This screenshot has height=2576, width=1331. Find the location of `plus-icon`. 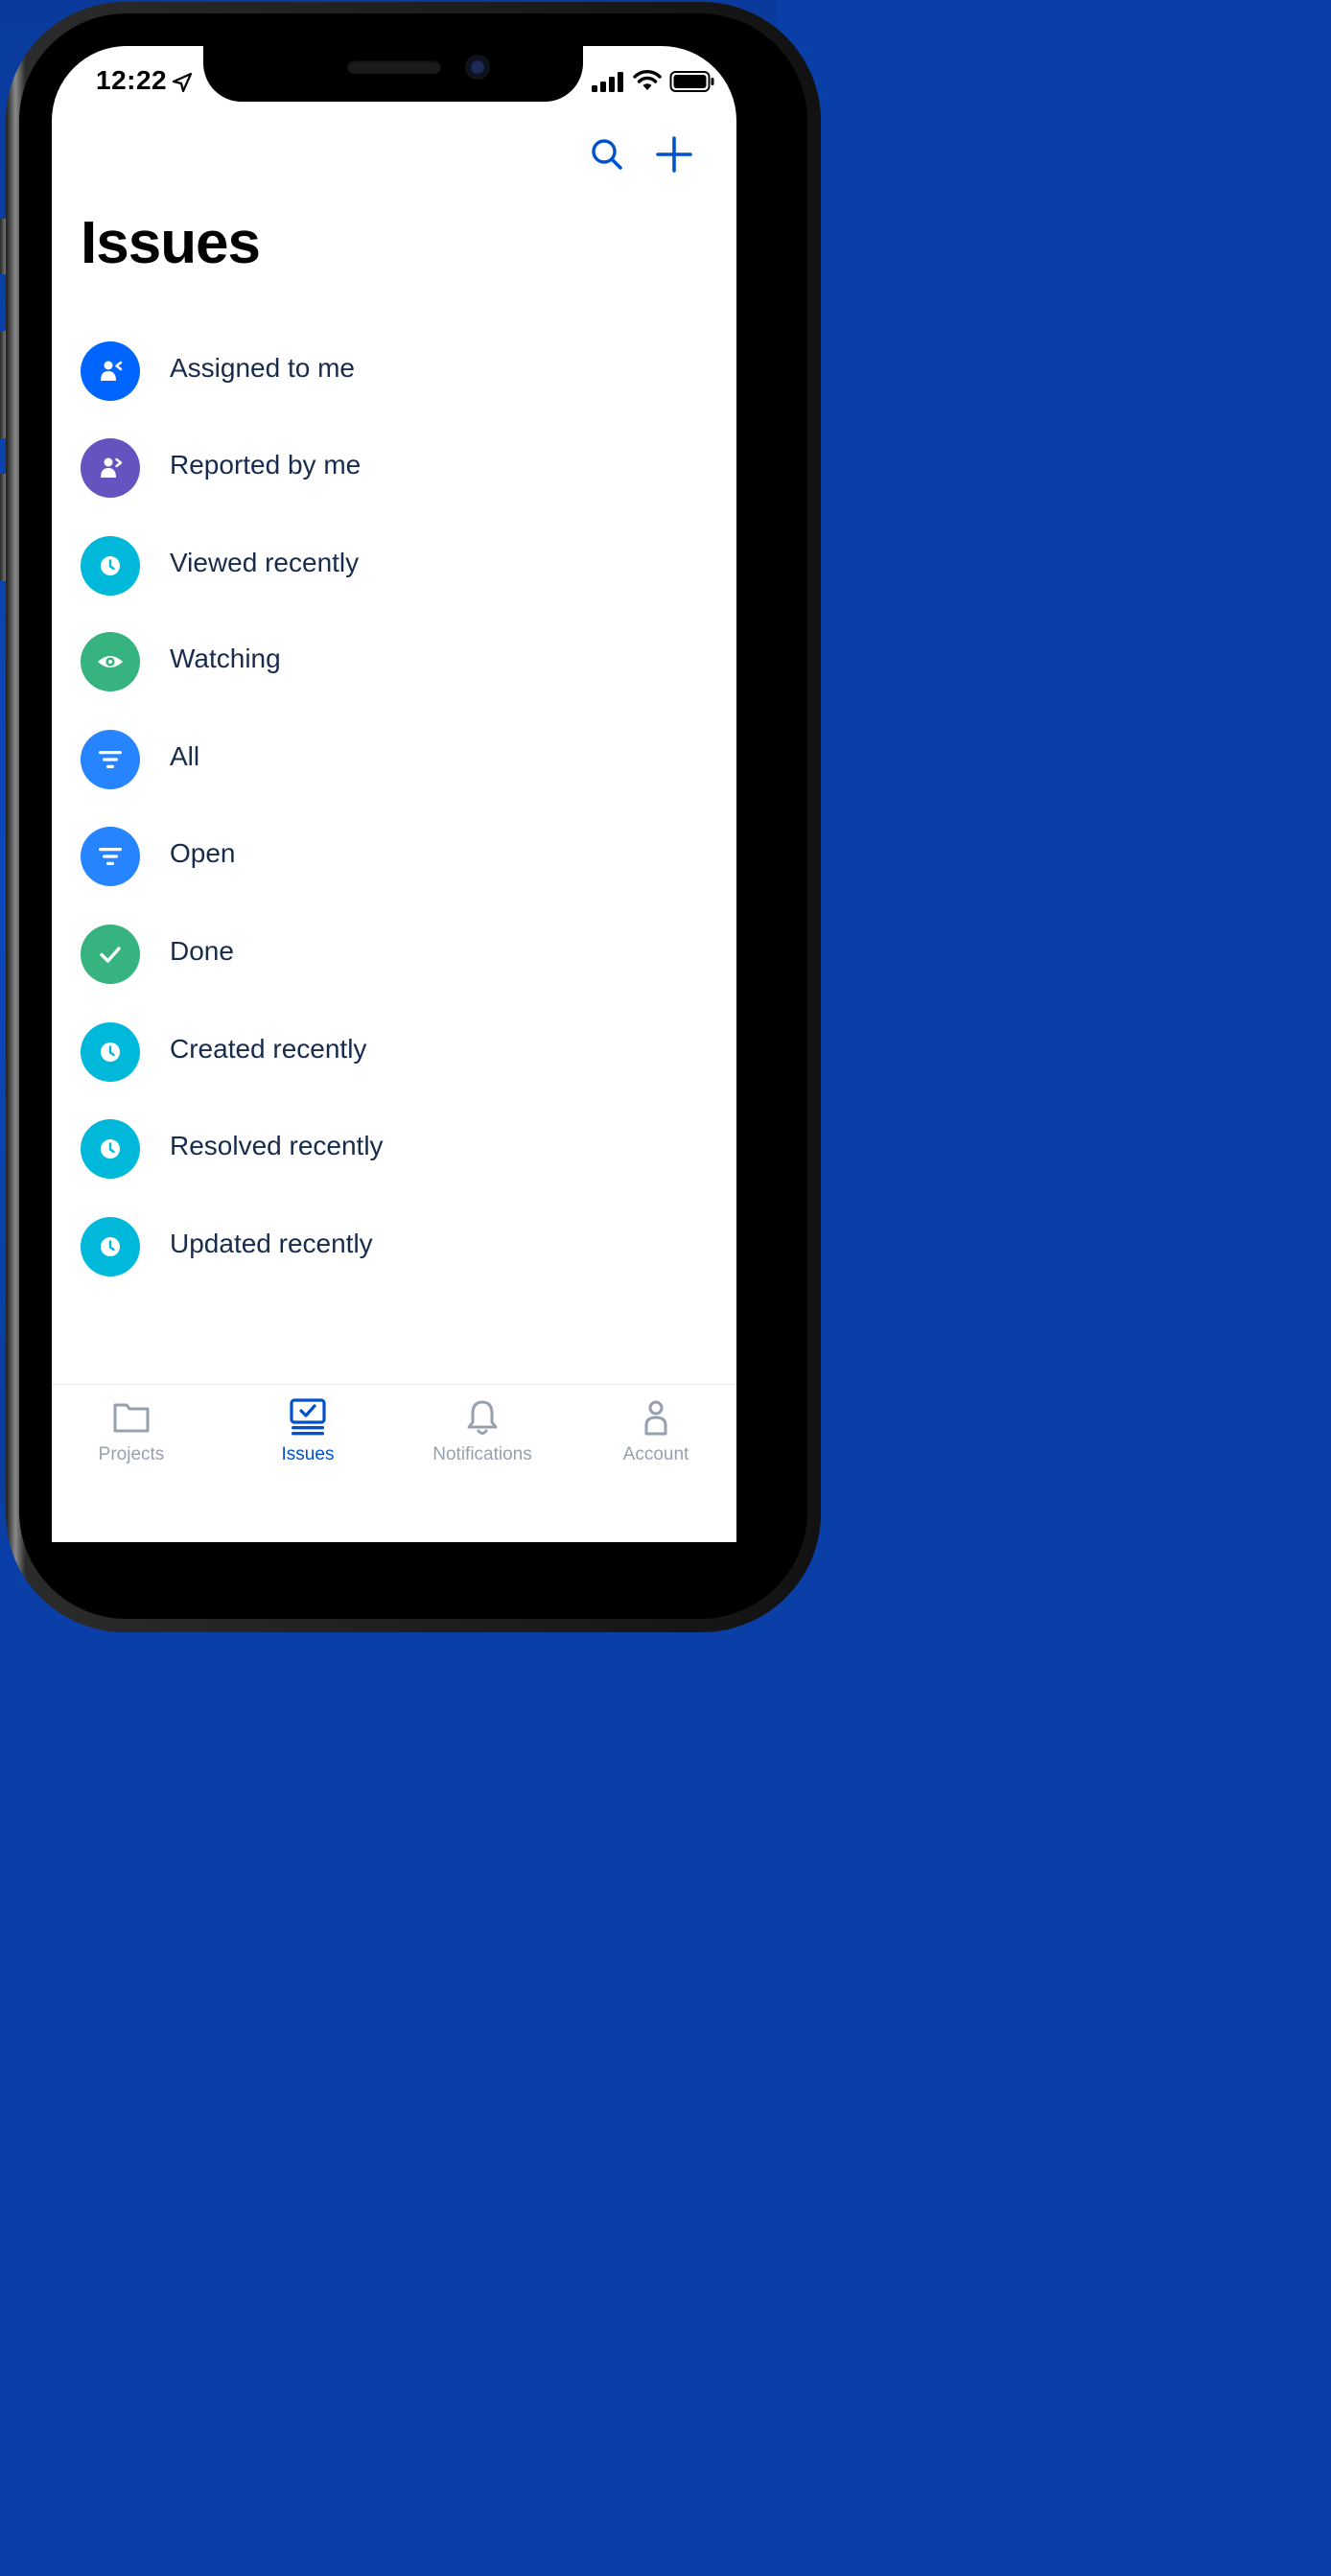

plus-icon is located at coordinates (674, 154).